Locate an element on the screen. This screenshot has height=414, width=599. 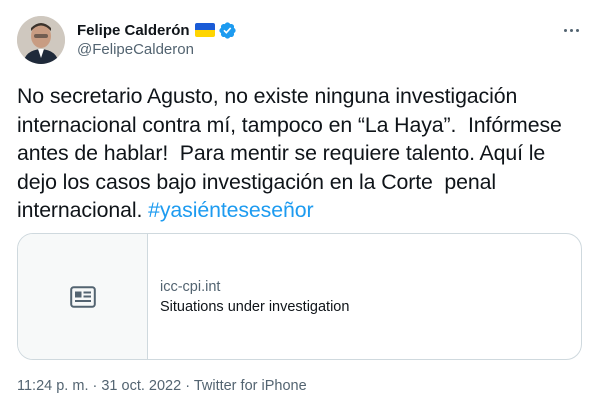
ukraine-flag-icon is located at coordinates (204, 30).